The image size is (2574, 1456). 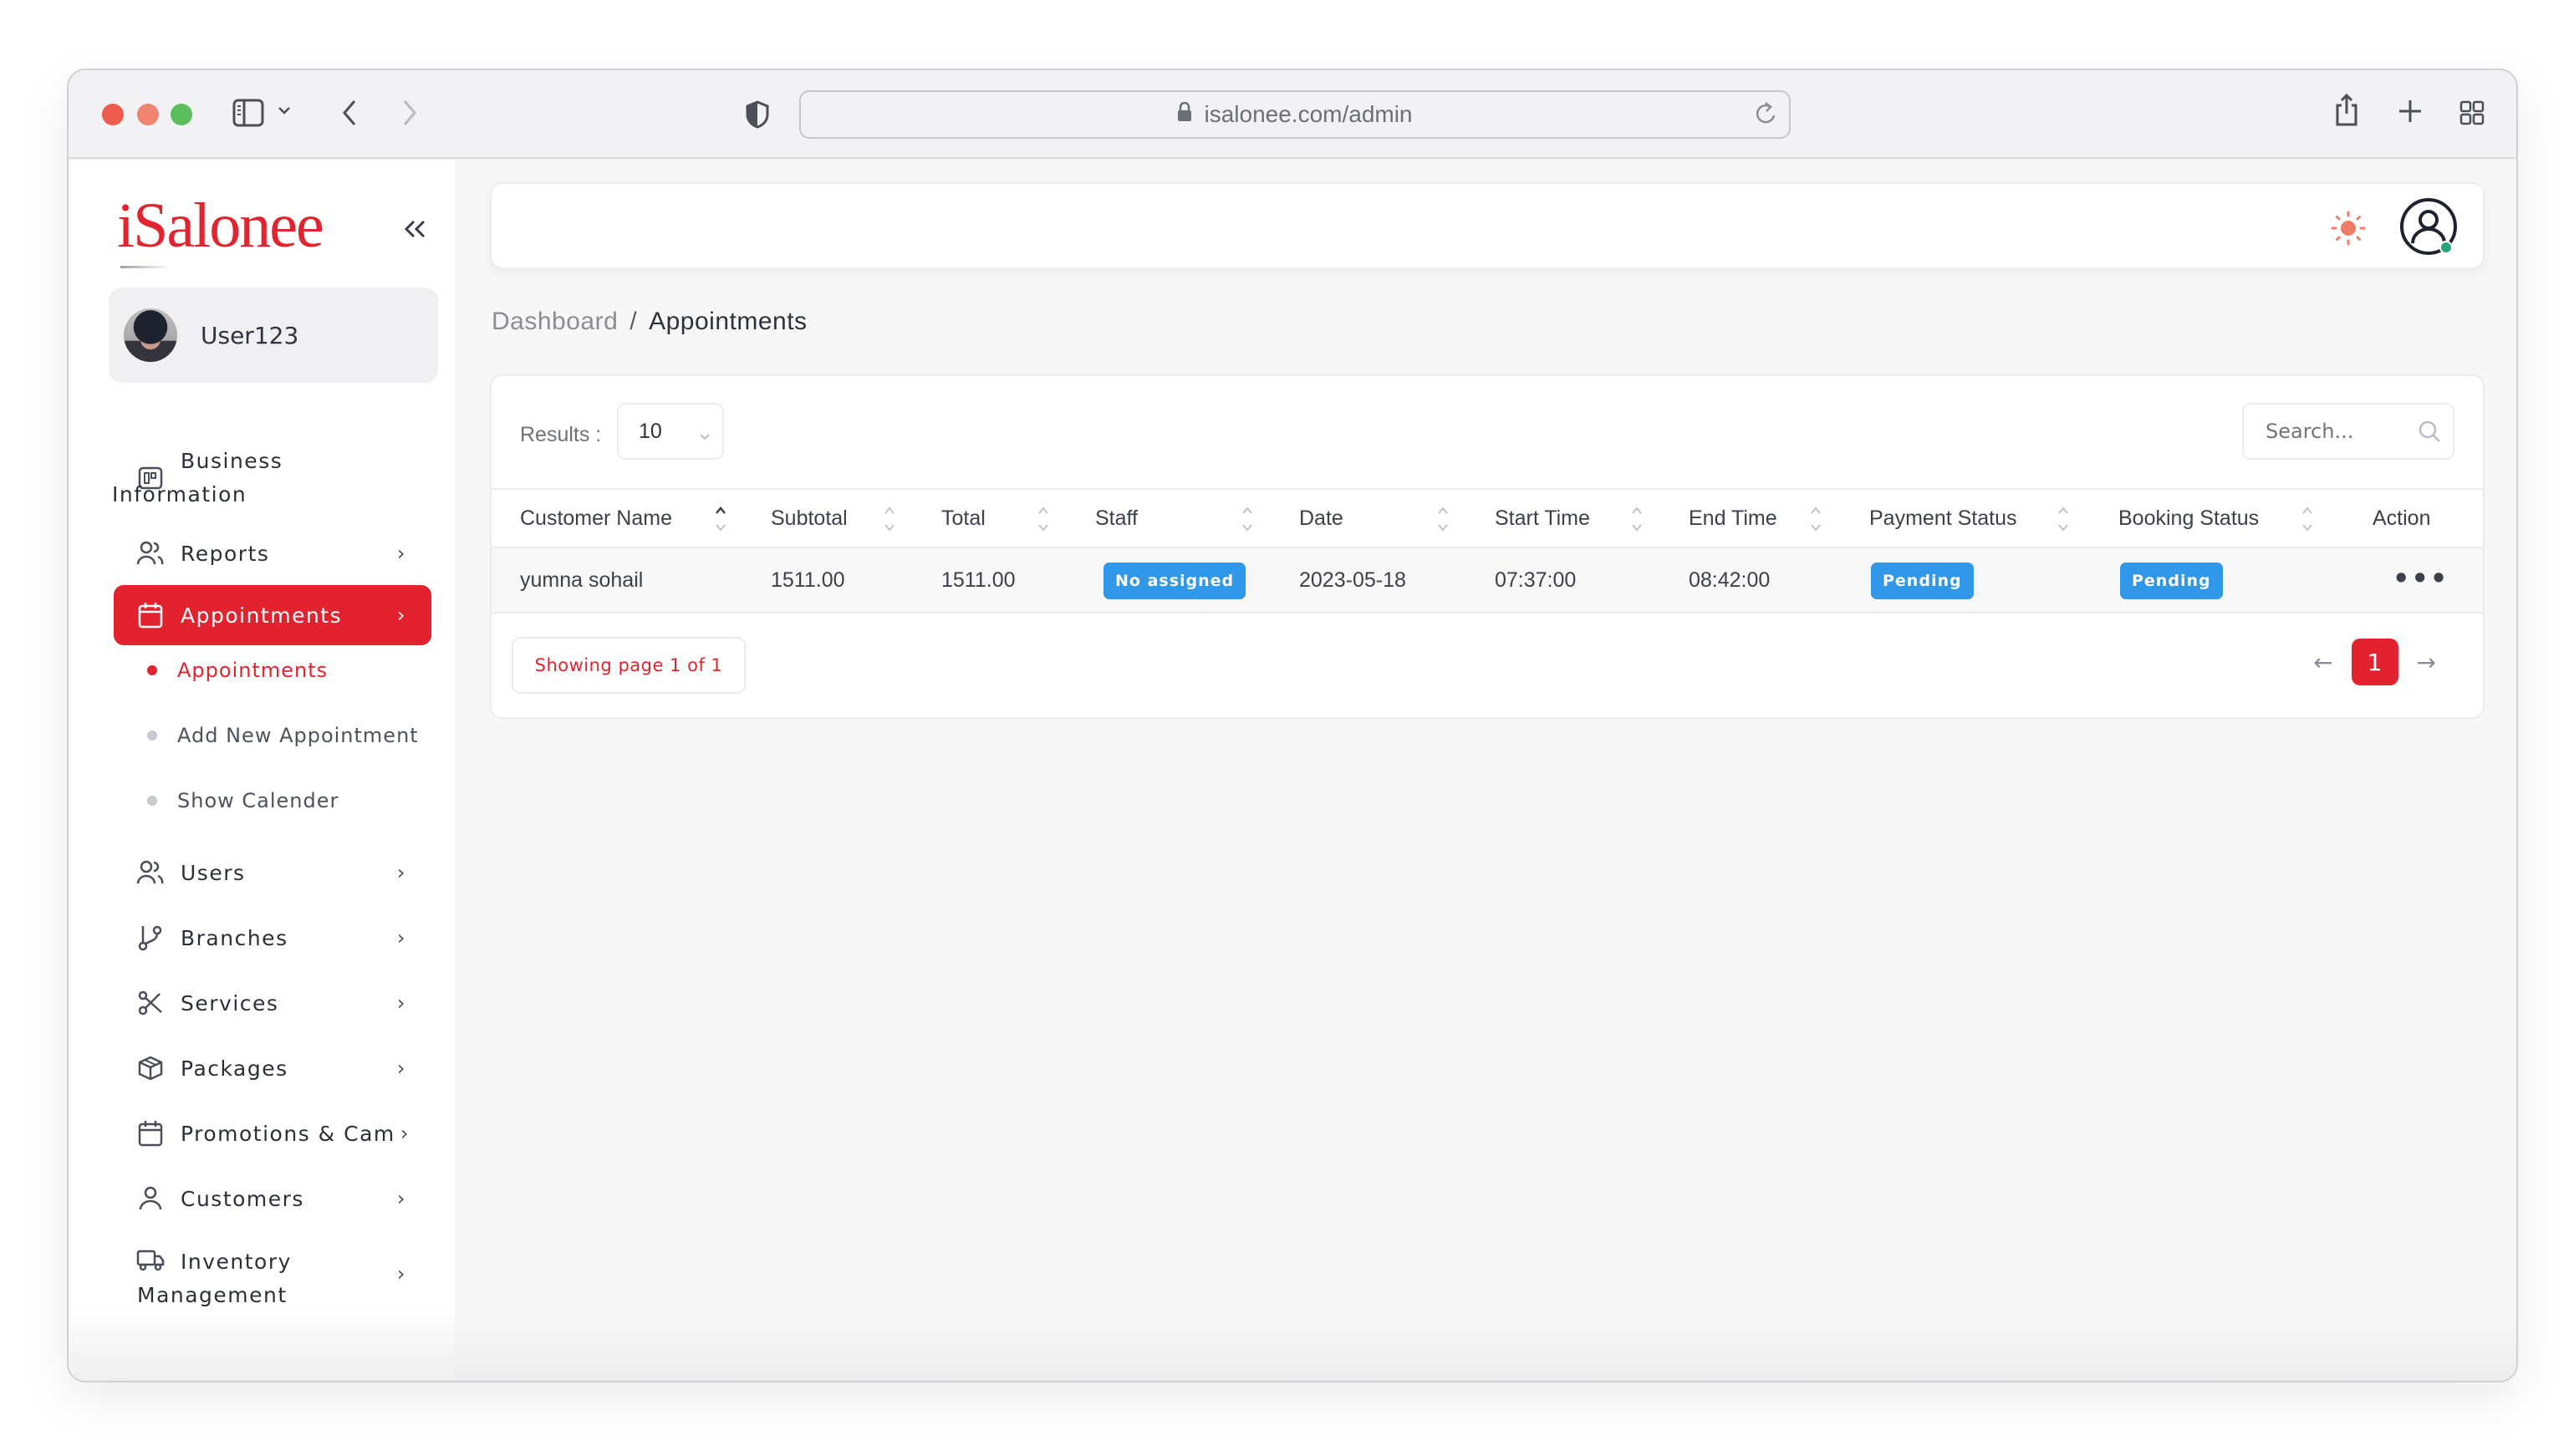 I want to click on user-profile-card: User123, so click(x=273, y=335).